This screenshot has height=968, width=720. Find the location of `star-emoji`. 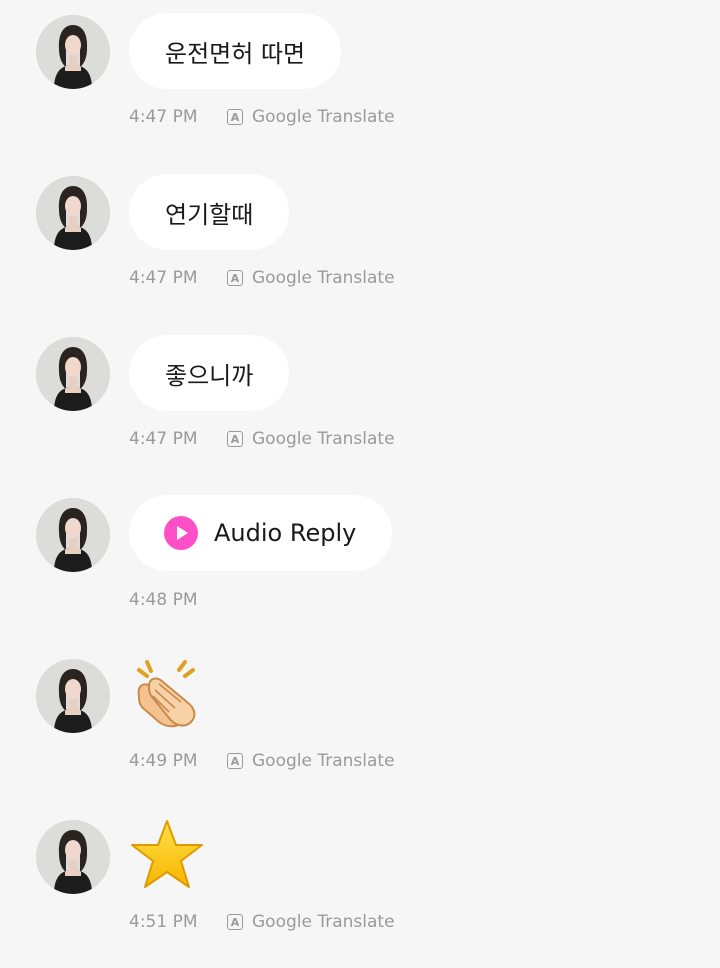

star-emoji is located at coordinates (167, 855).